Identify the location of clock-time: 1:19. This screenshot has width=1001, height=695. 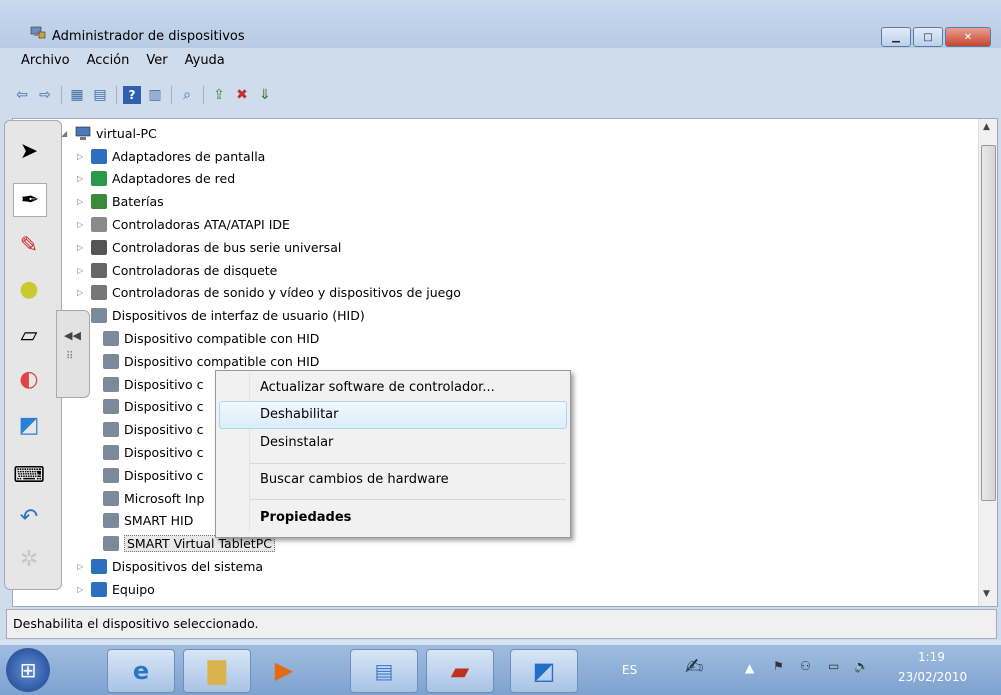
(931, 657).